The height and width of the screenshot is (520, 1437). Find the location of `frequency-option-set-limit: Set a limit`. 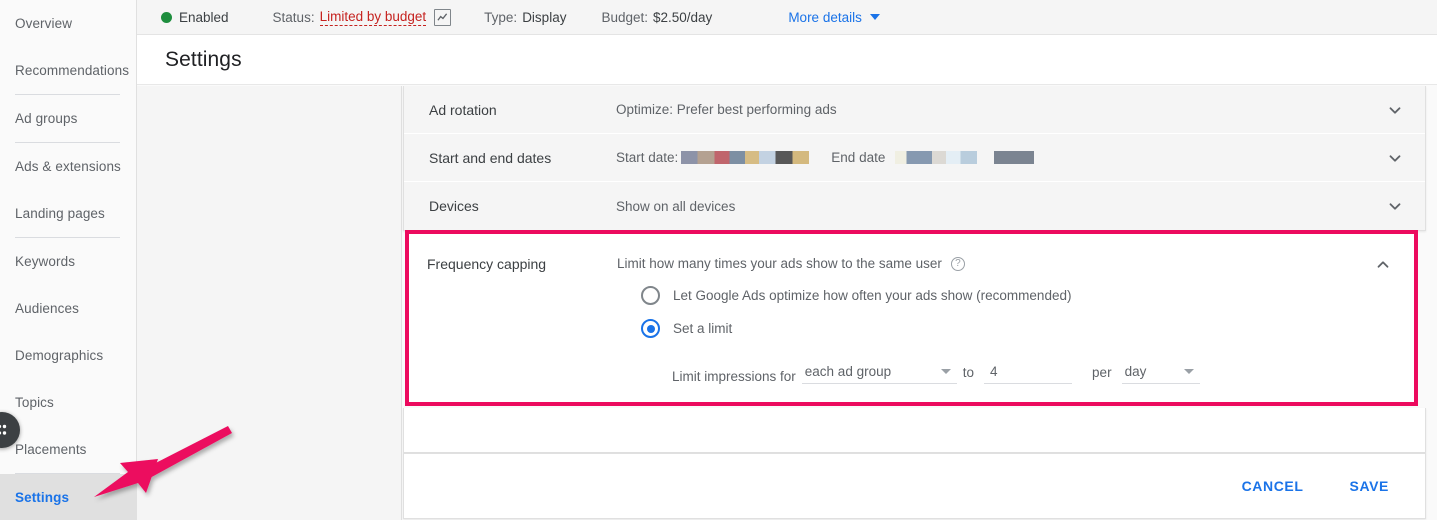

frequency-option-set-limit: Set a limit is located at coordinates (1027, 328).